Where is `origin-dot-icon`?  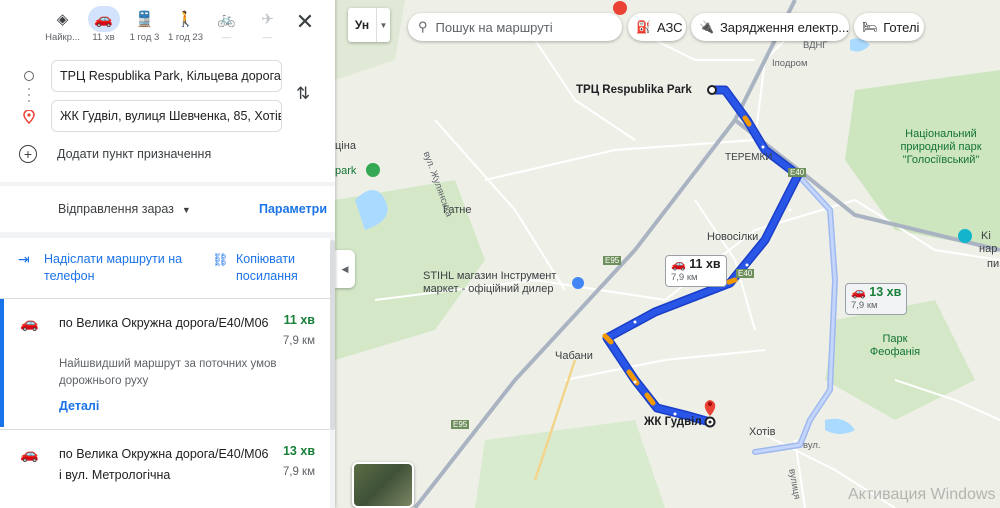 origin-dot-icon is located at coordinates (29, 76).